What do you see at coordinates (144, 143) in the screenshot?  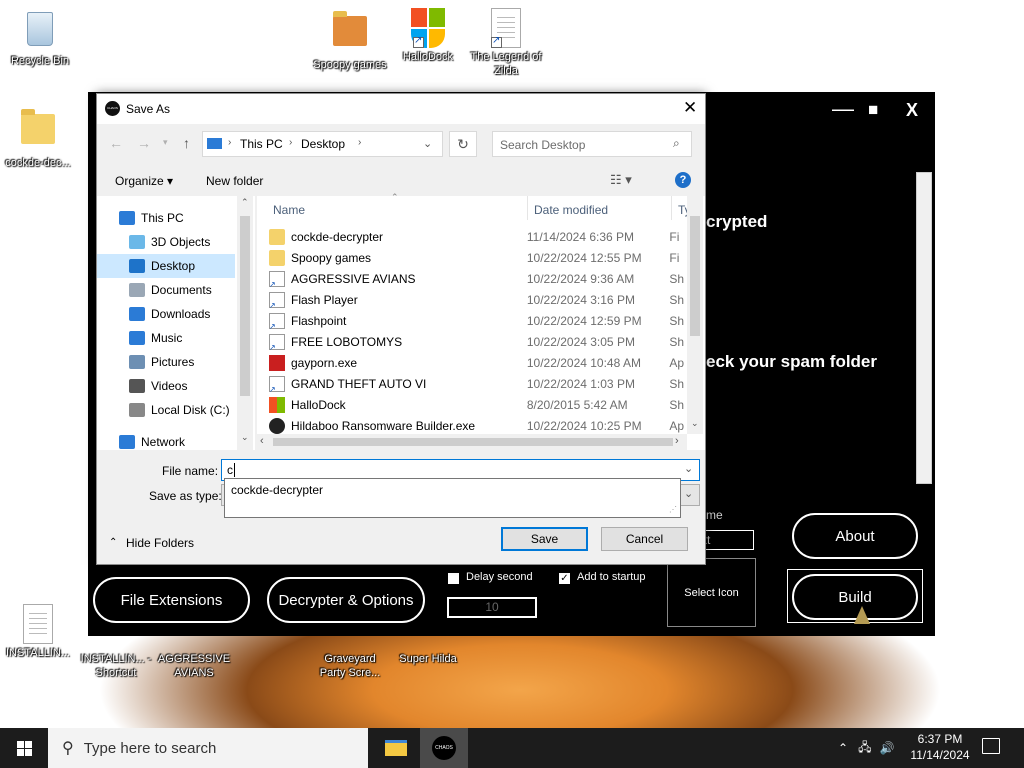 I see `forward-arrow-icon: →` at bounding box center [144, 143].